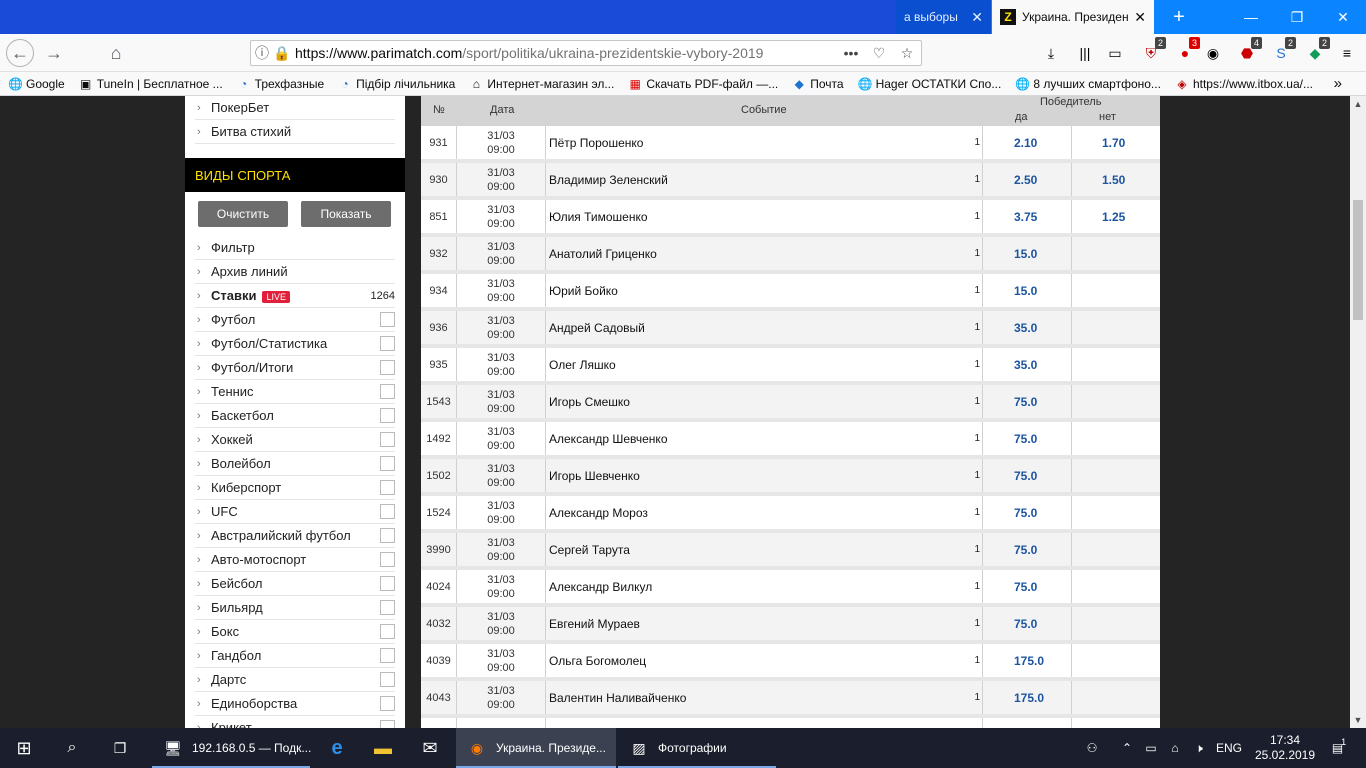 This screenshot has width=1366, height=768. I want to click on sidebar-item-archive: › Архив линий, so click(295, 272).